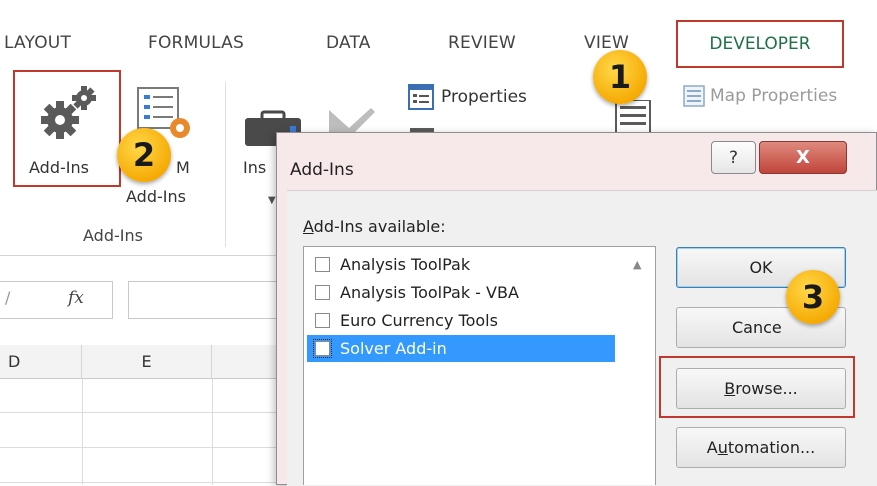 The width and height of the screenshot is (877, 486). Describe the element at coordinates (773, 96) in the screenshot. I see `map-properties-button: Map Properties` at that location.